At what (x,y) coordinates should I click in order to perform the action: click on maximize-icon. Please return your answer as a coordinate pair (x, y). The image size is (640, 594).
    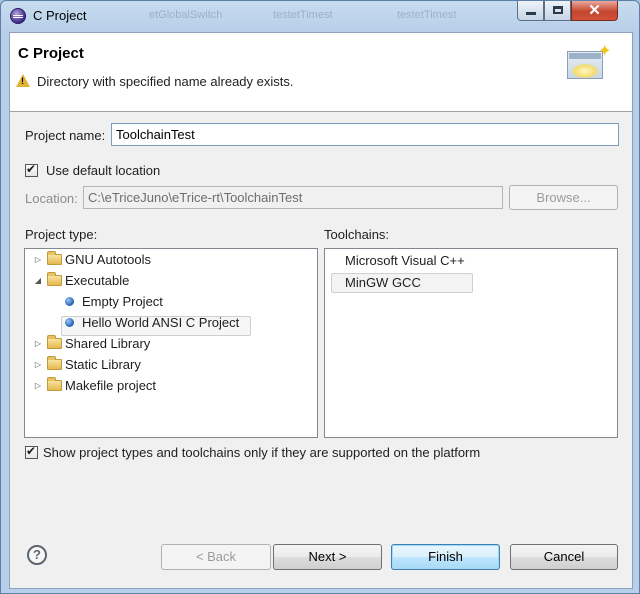
    Looking at the image, I should click on (558, 10).